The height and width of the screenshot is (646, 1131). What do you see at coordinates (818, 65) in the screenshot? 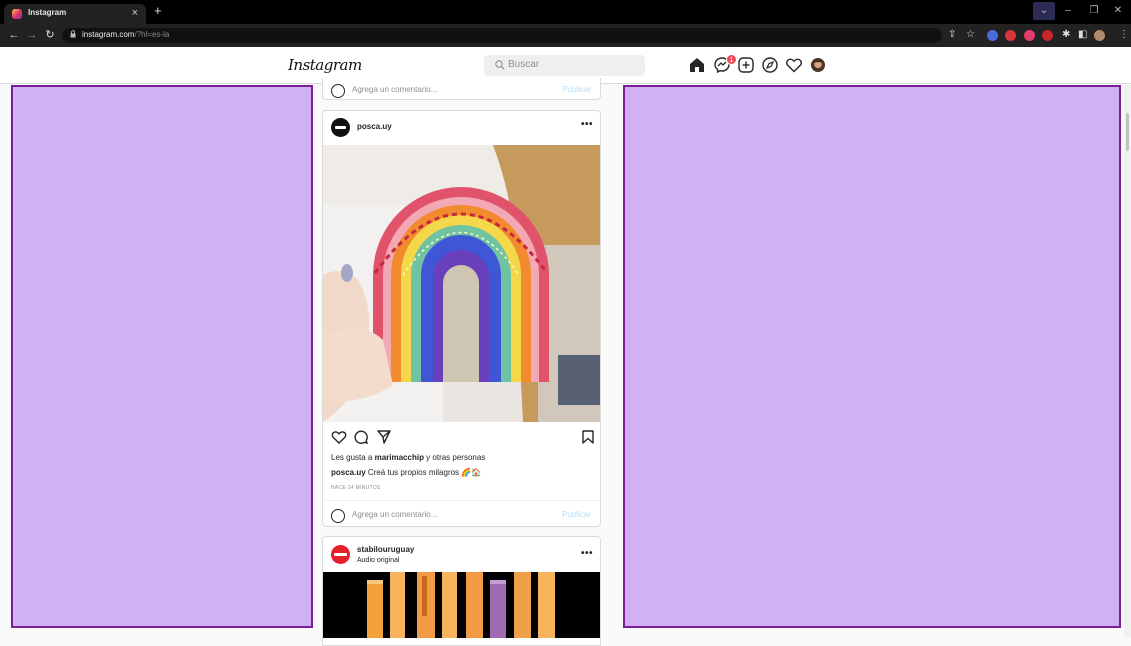
I see `profile-avatar` at bounding box center [818, 65].